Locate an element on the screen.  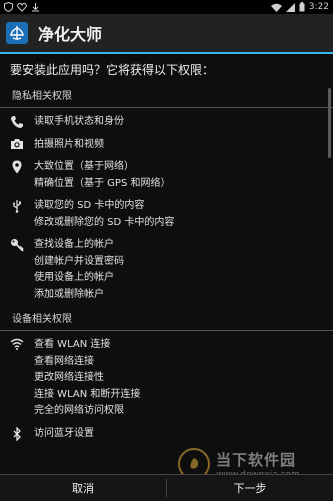
wifi-signal-icon is located at coordinates (276, 7).